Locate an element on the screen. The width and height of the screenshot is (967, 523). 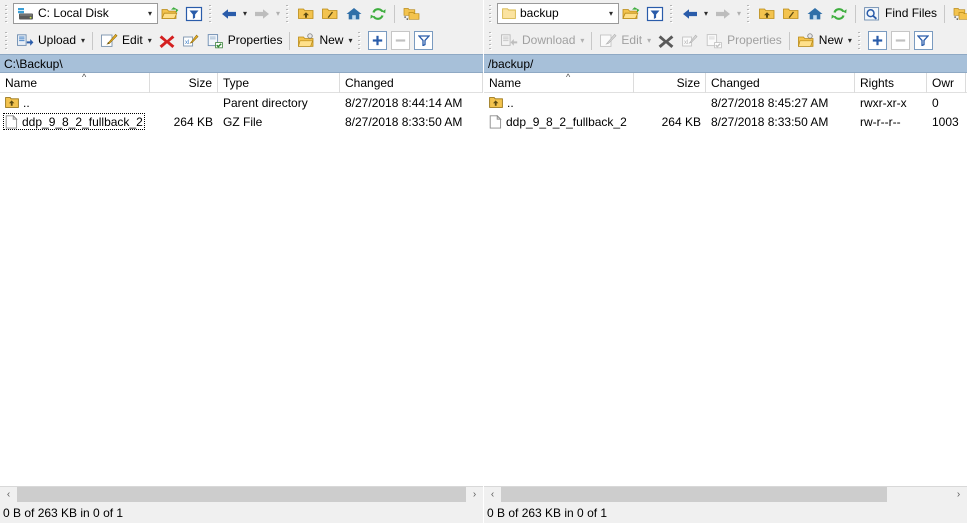
unselect-group-button is located at coordinates (401, 40).